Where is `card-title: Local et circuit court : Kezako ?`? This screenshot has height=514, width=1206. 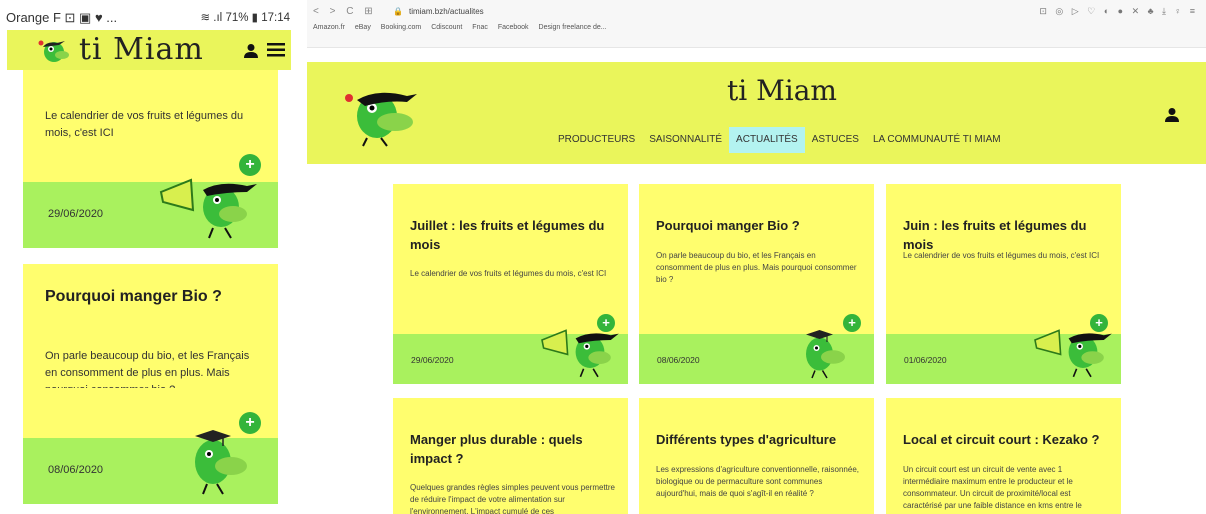 card-title: Local et circuit court : Kezako ? is located at coordinates (1005, 439).